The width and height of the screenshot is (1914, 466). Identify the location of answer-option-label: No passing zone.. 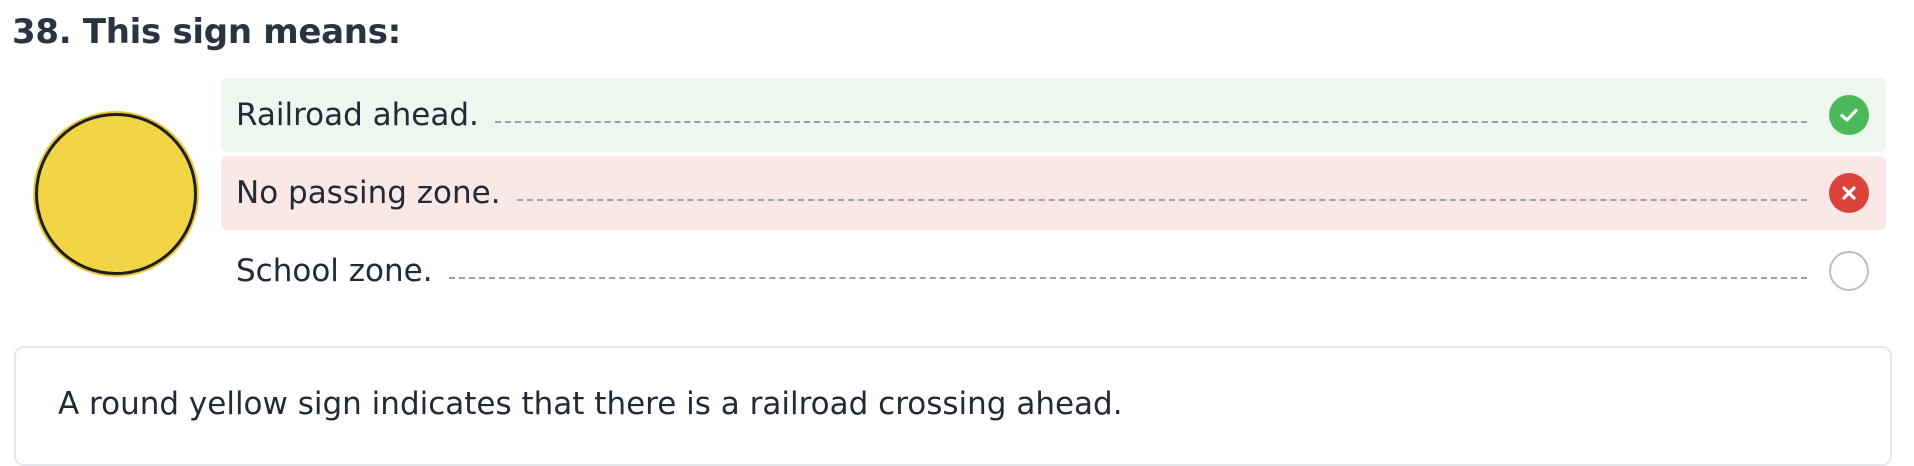
(368, 193).